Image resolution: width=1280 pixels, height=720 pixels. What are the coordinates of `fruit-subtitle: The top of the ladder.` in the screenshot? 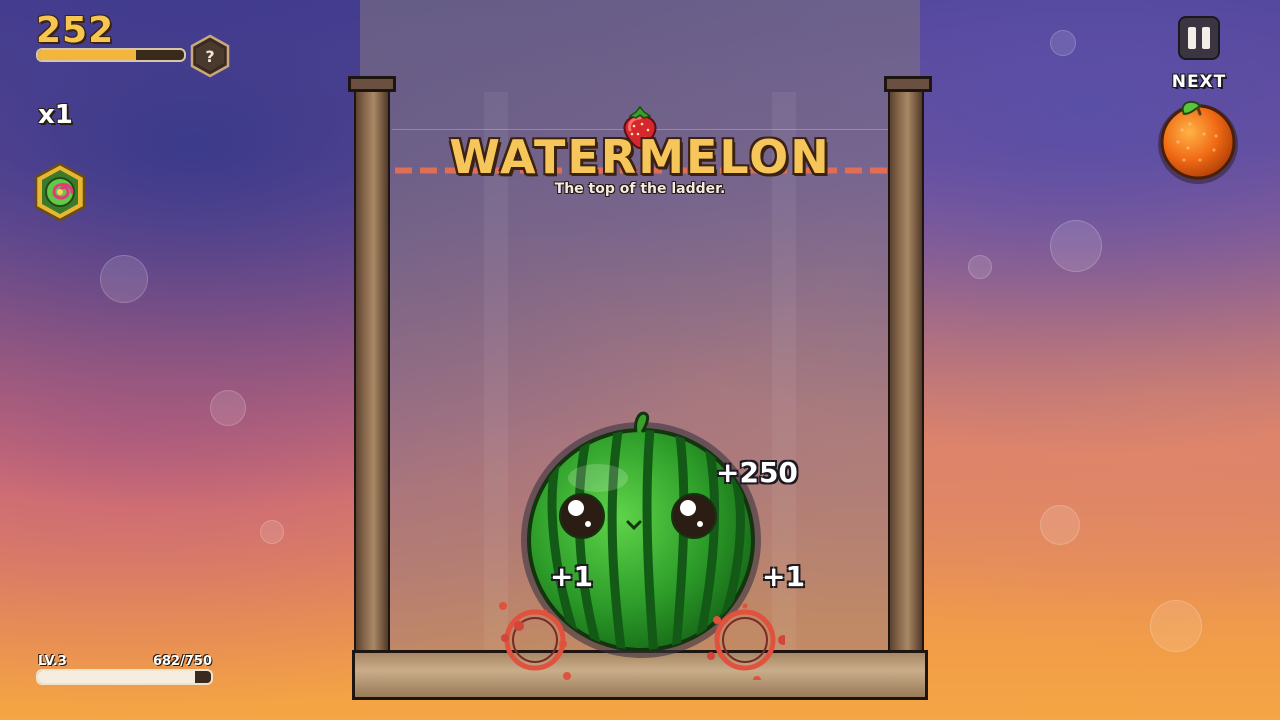 It's located at (640, 189).